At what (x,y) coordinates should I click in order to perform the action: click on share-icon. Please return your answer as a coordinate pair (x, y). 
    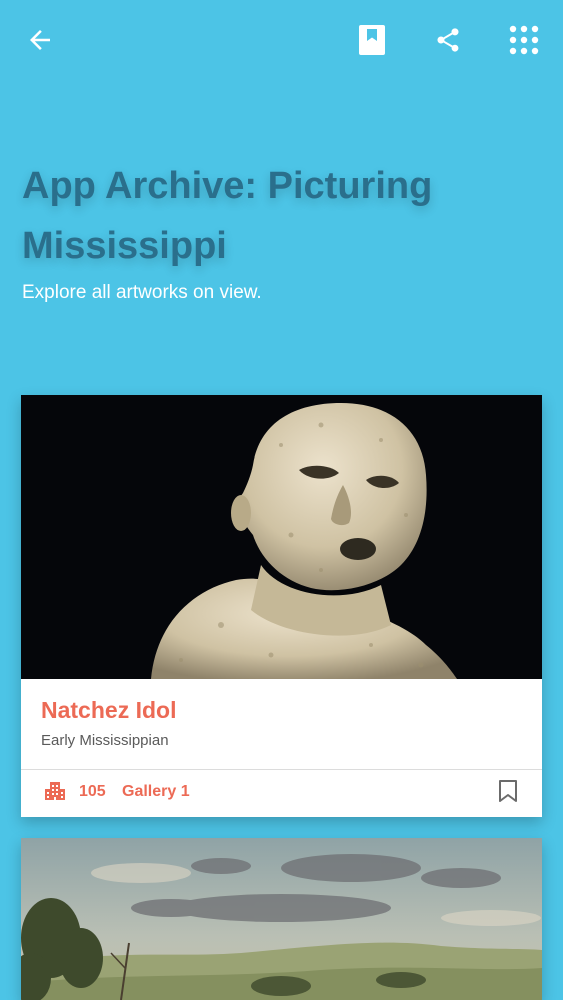
    Looking at the image, I should click on (448, 40).